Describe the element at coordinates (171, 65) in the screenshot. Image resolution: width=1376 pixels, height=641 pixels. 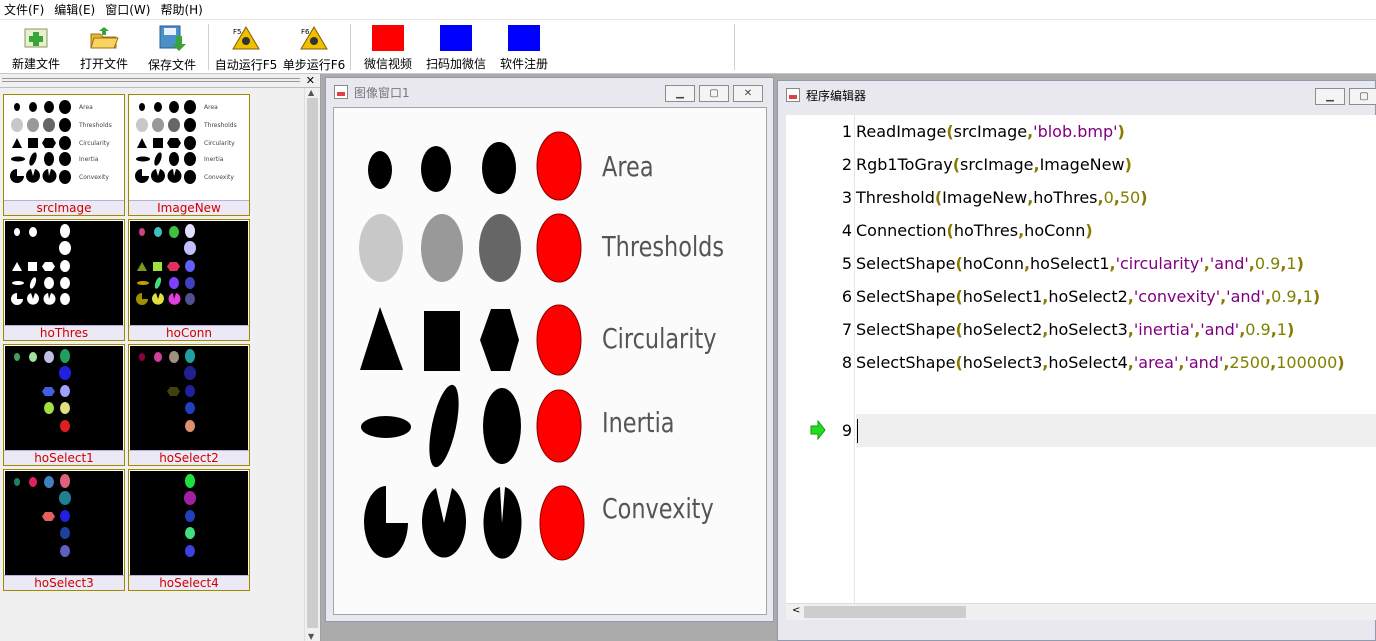
I see `save-file-label: 保存文件` at that location.